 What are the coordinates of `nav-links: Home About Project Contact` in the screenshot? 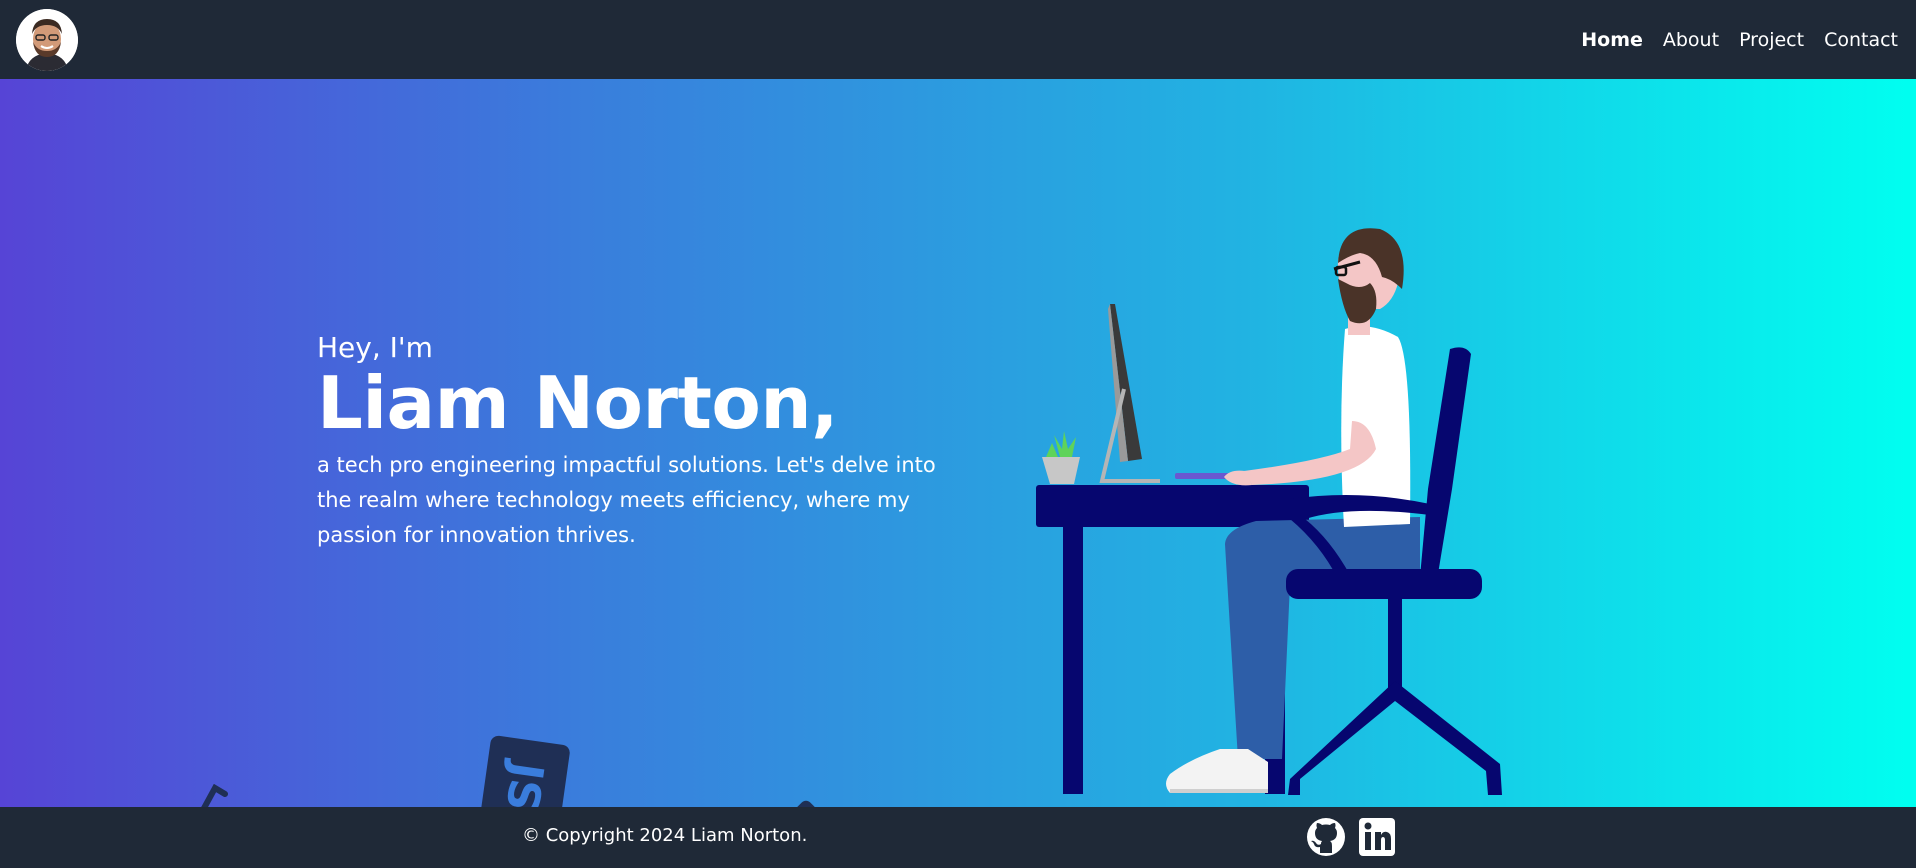 It's located at (1739, 40).